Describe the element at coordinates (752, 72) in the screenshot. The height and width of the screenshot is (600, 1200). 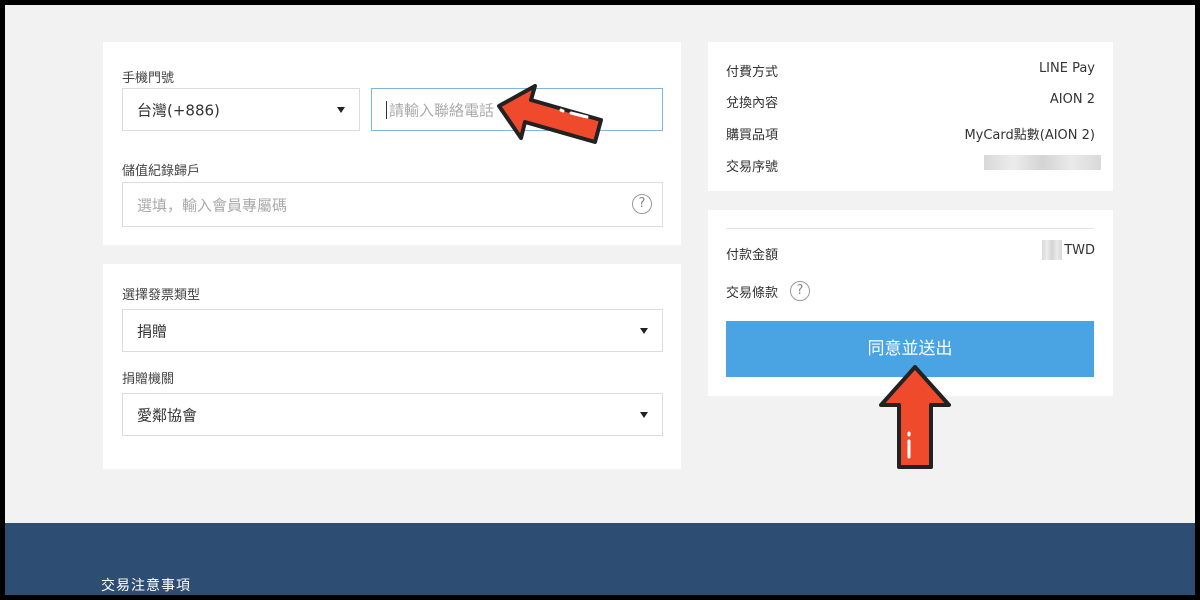
I see `payment-method-label: 付費方式` at that location.